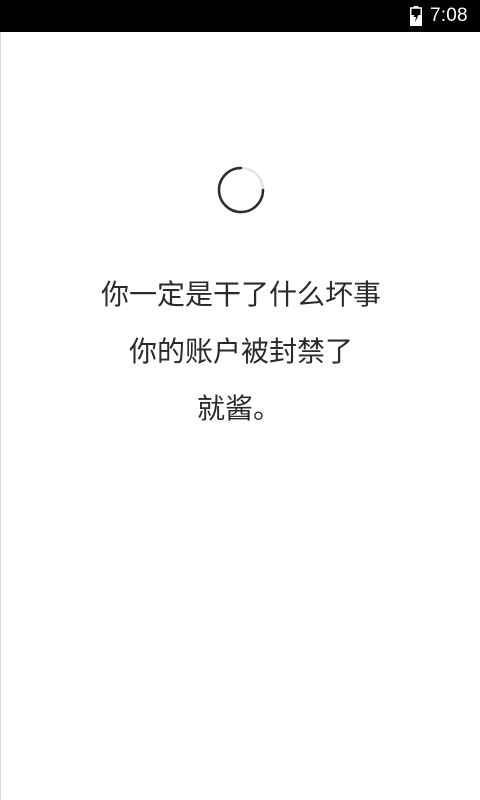  What do you see at coordinates (240, 16) in the screenshot?
I see `status-bar: 7:08` at bounding box center [240, 16].